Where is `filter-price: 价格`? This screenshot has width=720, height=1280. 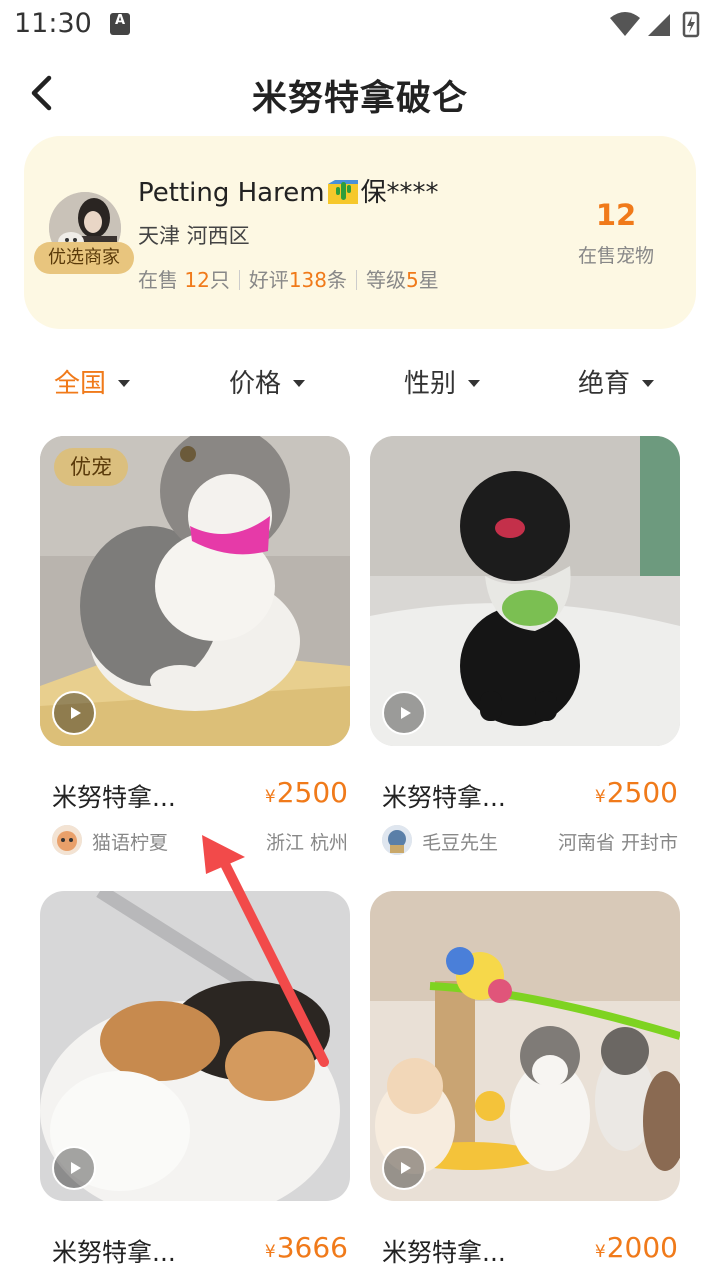
filter-price: 价格 is located at coordinates (267, 383).